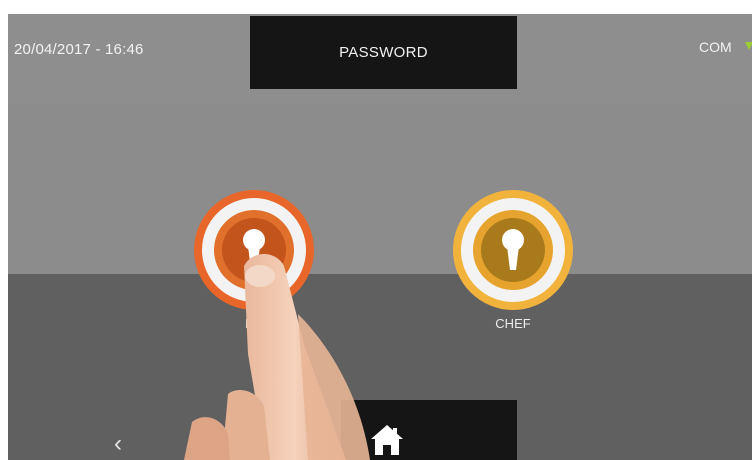 This screenshot has height=460, width=752. What do you see at coordinates (254, 323) in the screenshot?
I see `role-label-en: EN` at bounding box center [254, 323].